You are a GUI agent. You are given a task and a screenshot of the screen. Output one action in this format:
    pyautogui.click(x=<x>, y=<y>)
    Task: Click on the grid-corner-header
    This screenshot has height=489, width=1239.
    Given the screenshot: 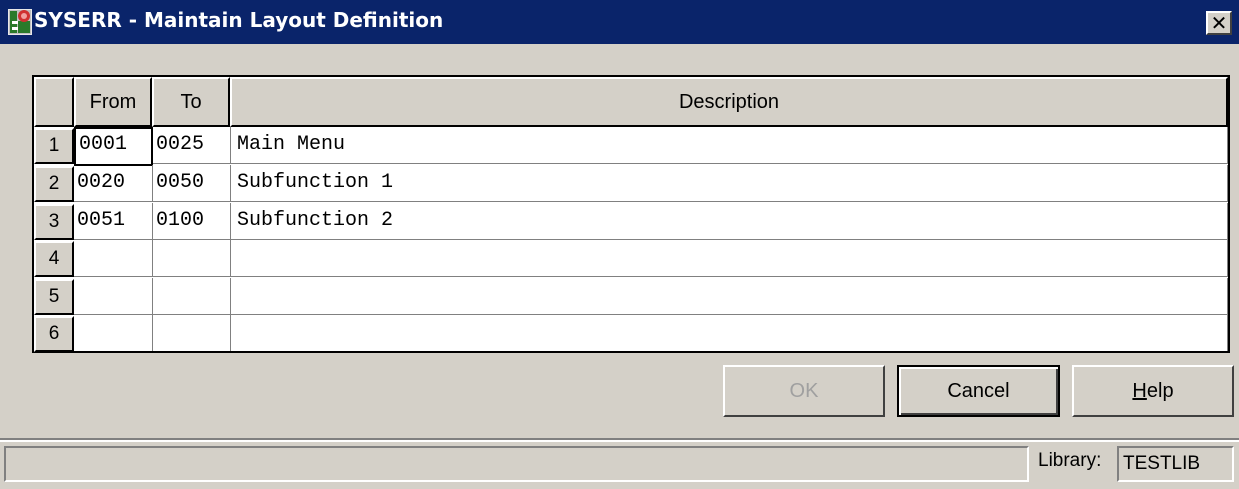 What is the action you would take?
    pyautogui.click(x=54, y=102)
    